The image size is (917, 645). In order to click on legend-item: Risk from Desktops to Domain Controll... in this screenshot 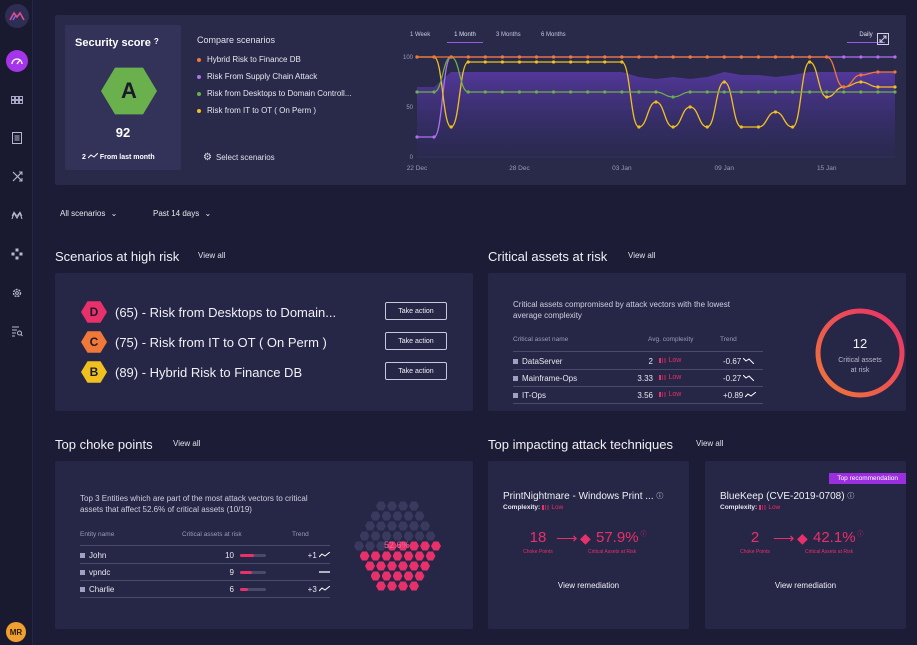, I will do `click(274, 93)`.